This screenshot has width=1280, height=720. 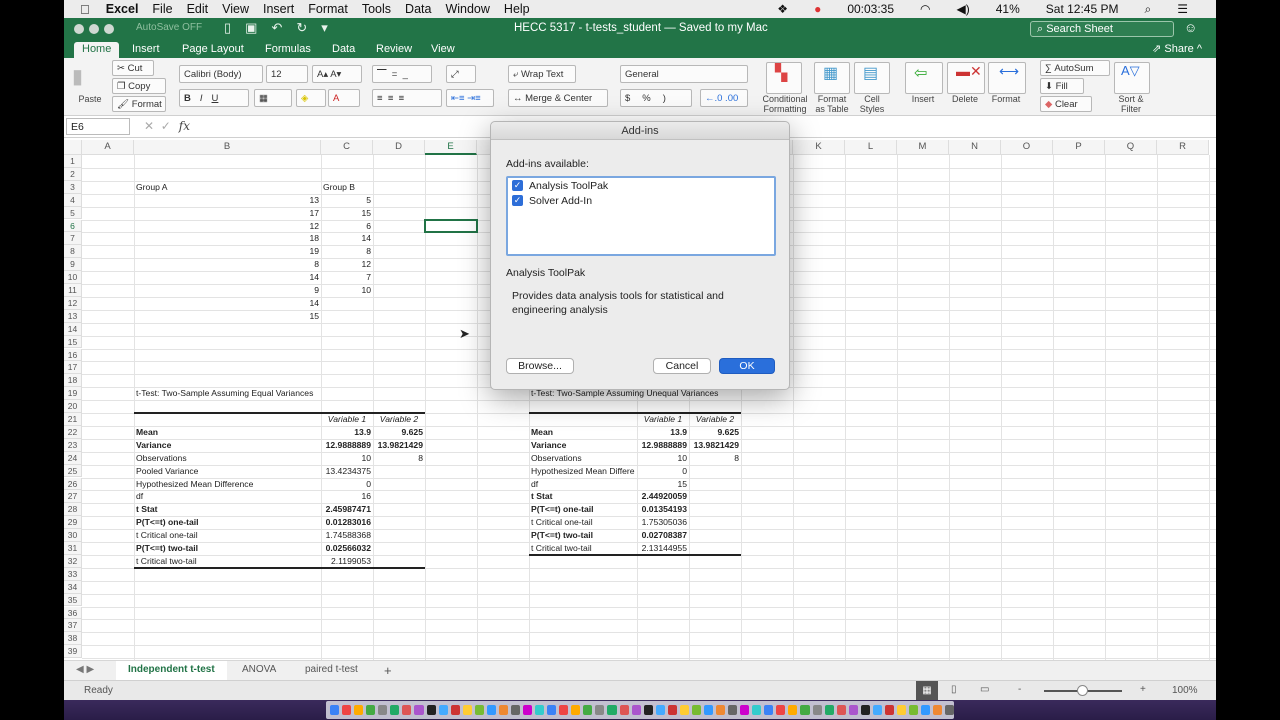 What do you see at coordinates (517, 200) in the screenshot?
I see `checkbox-checked-icon: ✓` at bounding box center [517, 200].